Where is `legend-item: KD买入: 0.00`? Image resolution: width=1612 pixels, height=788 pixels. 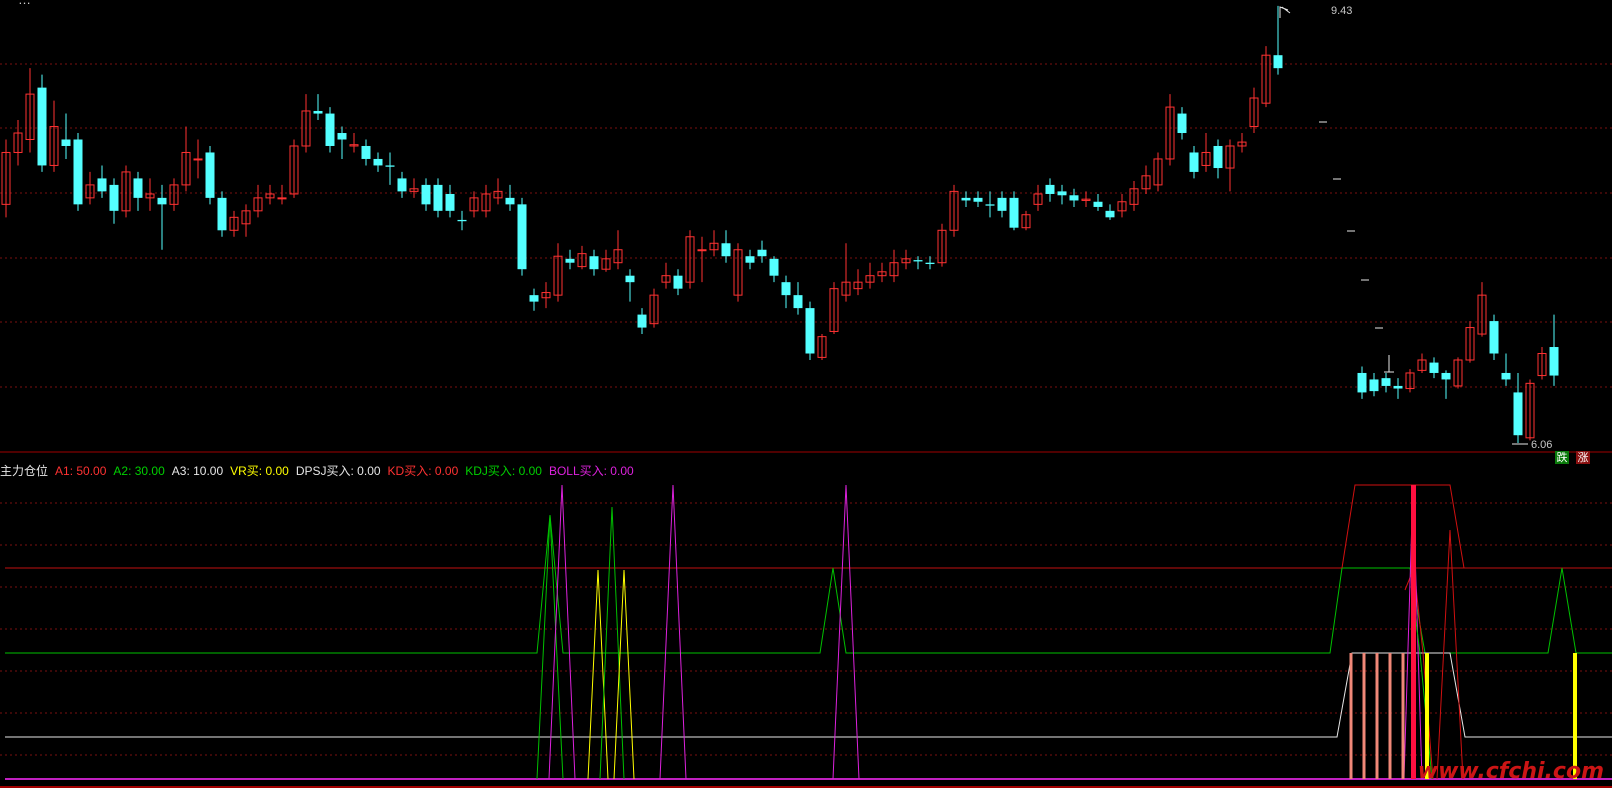 legend-item: KD买入: 0.00 is located at coordinates (423, 471).